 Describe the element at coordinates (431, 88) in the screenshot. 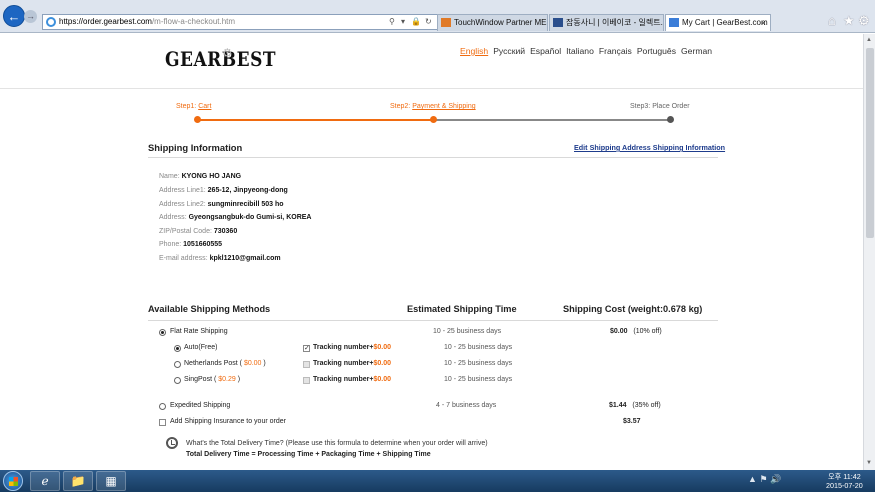

I see `header-divider` at that location.